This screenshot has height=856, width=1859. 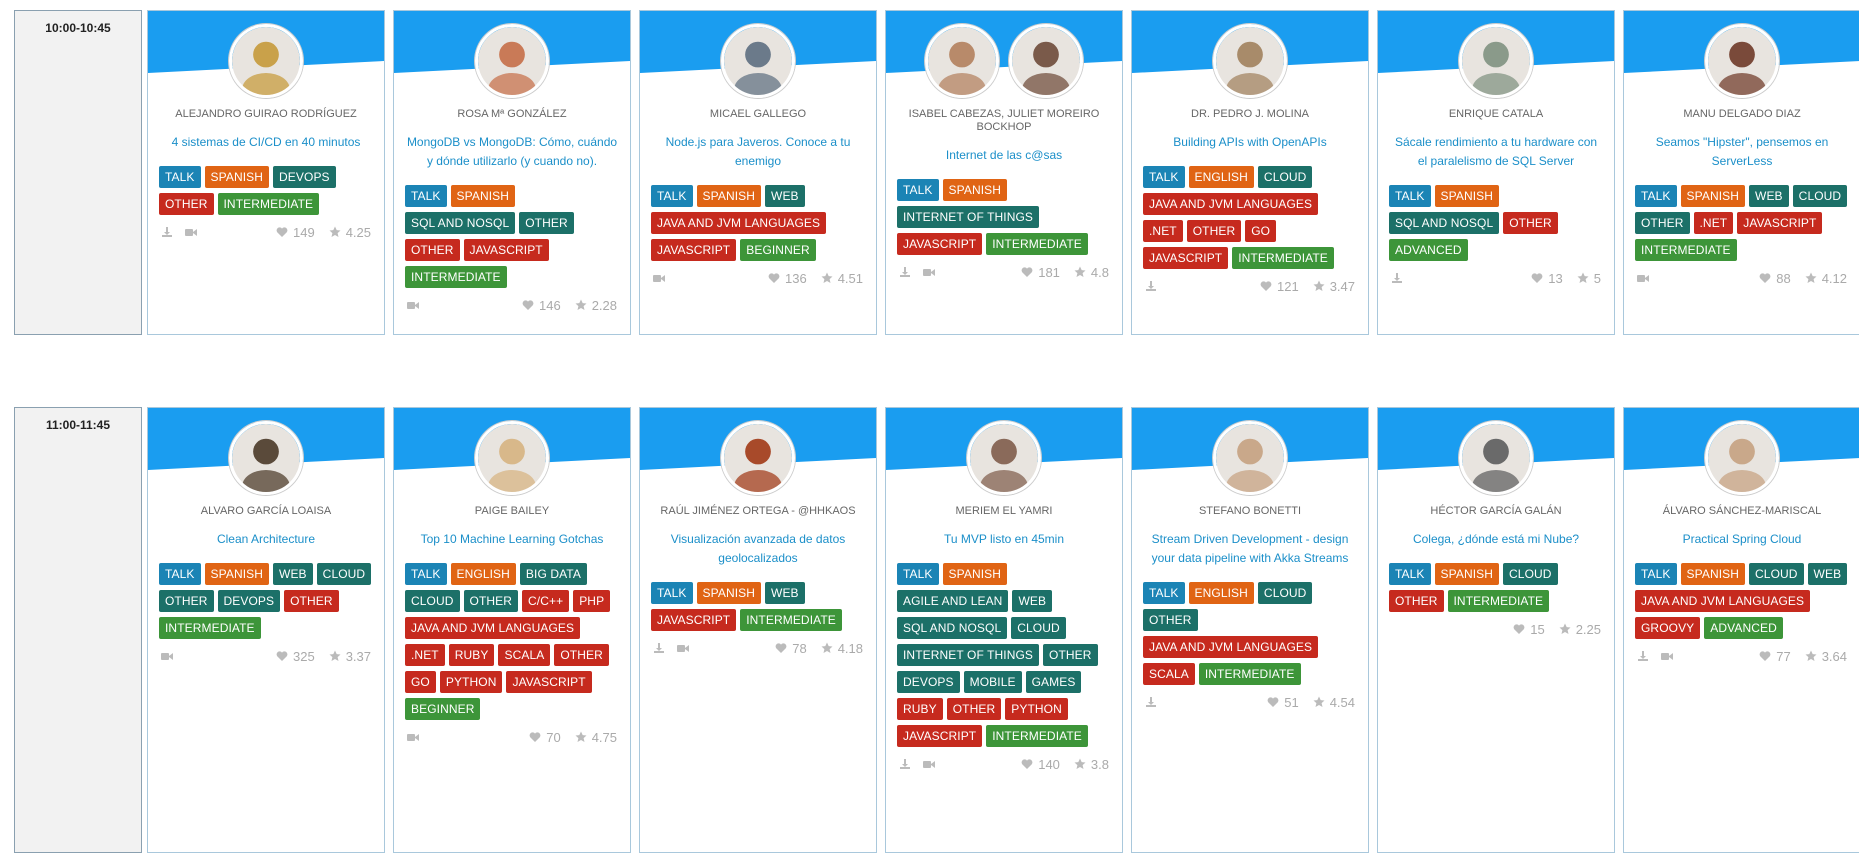 What do you see at coordinates (1742, 539) in the screenshot?
I see `talk-title-link: Practical Spring Cloud` at bounding box center [1742, 539].